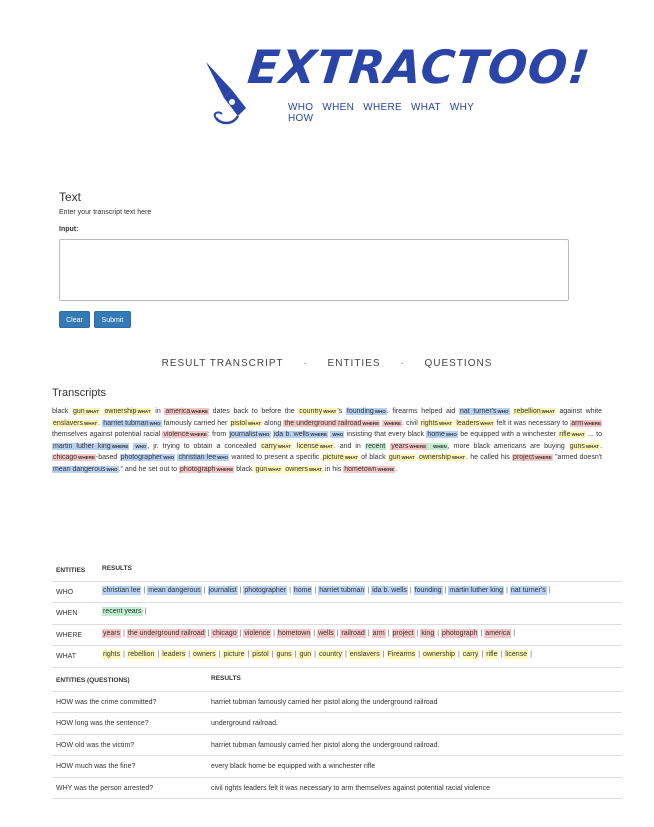  Describe the element at coordinates (364, 654) in the screenshot. I see `entity-chip: enslavers` at that location.